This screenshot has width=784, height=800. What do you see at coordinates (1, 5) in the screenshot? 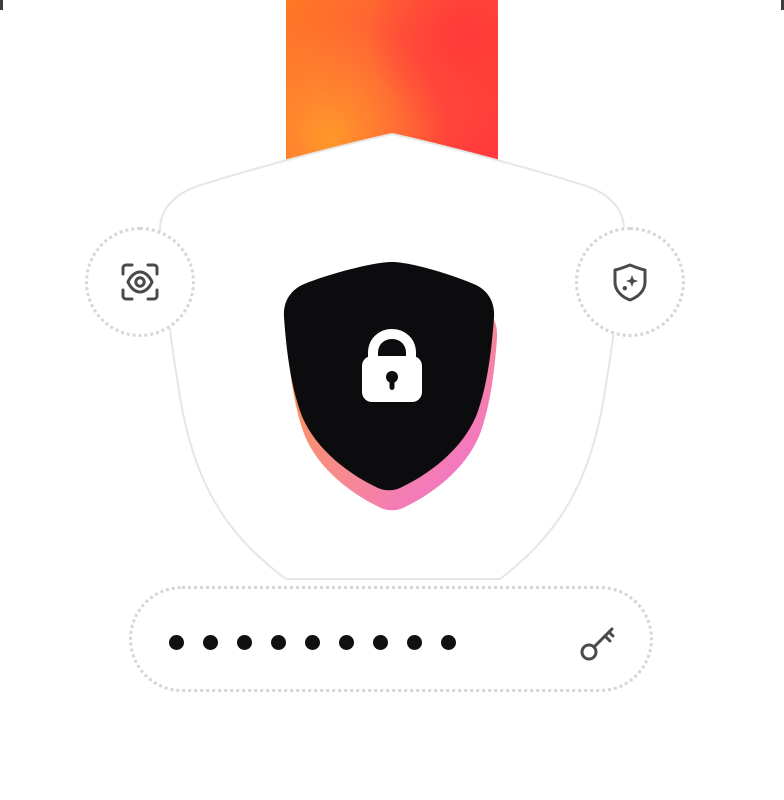
I see `left-edge-mark` at bounding box center [1, 5].